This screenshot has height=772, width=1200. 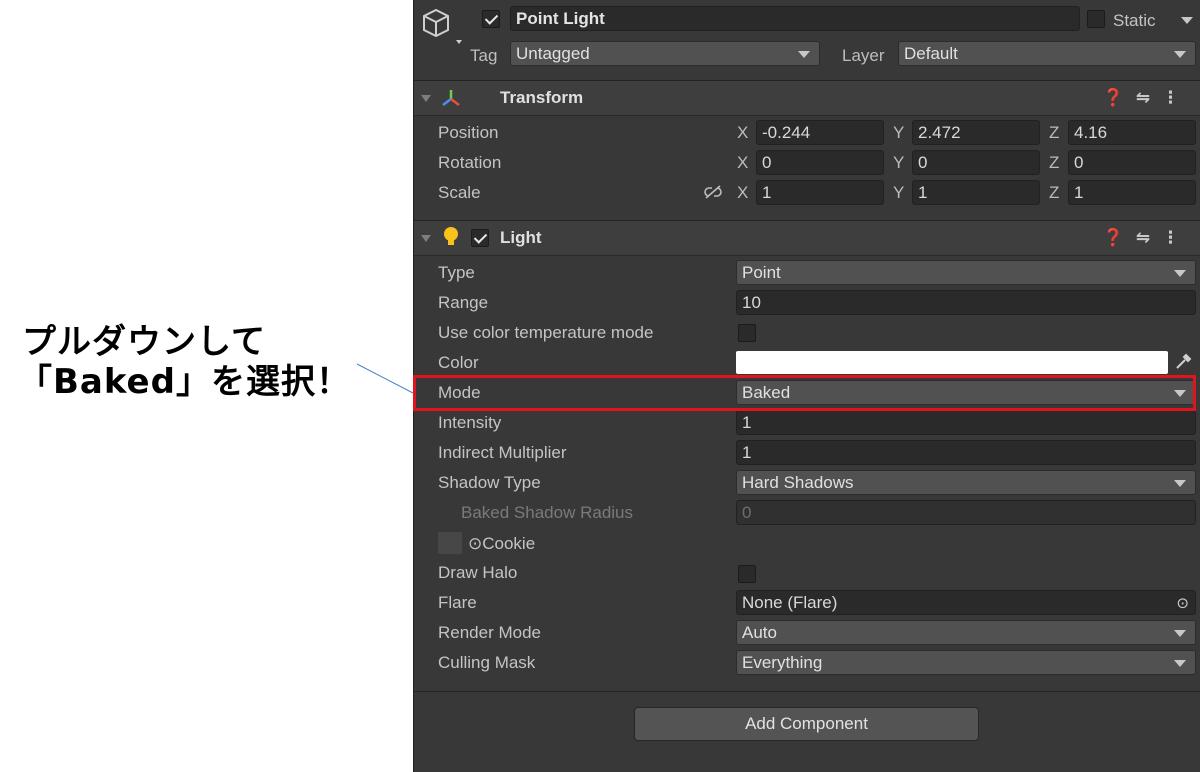 What do you see at coordinates (807, 573) in the screenshot?
I see `draw-halo-row: Draw Halo` at bounding box center [807, 573].